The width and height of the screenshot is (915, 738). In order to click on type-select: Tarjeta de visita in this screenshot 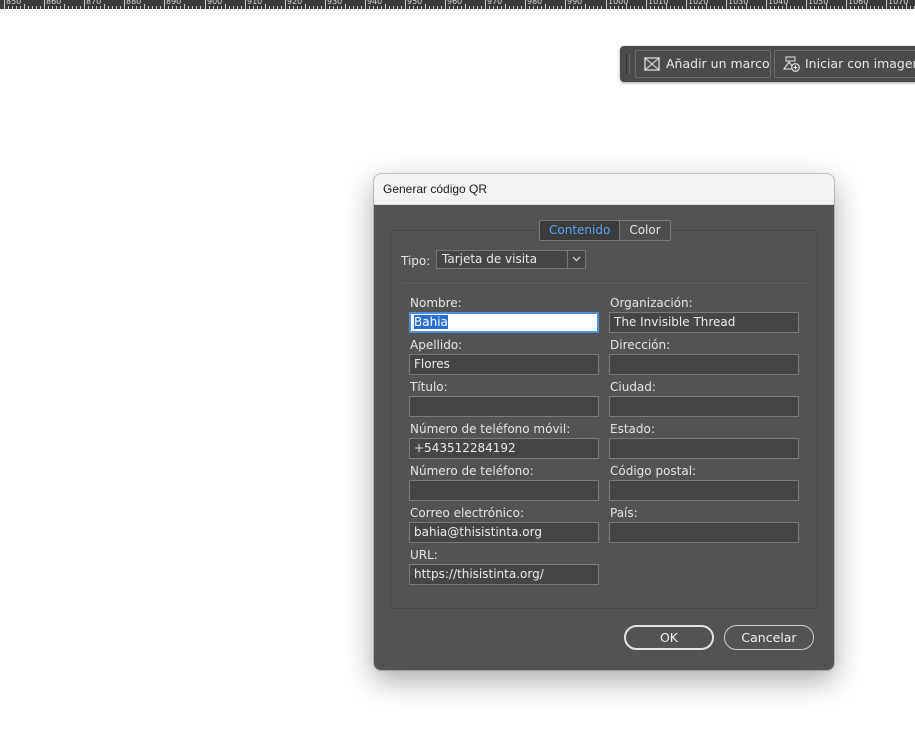, I will do `click(511, 259)`.